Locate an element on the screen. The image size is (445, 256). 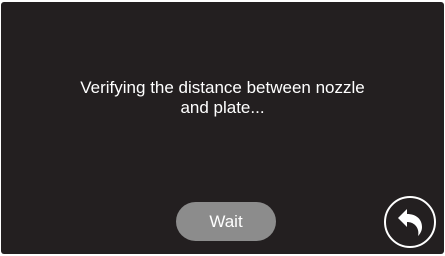
back-button is located at coordinates (410, 222).